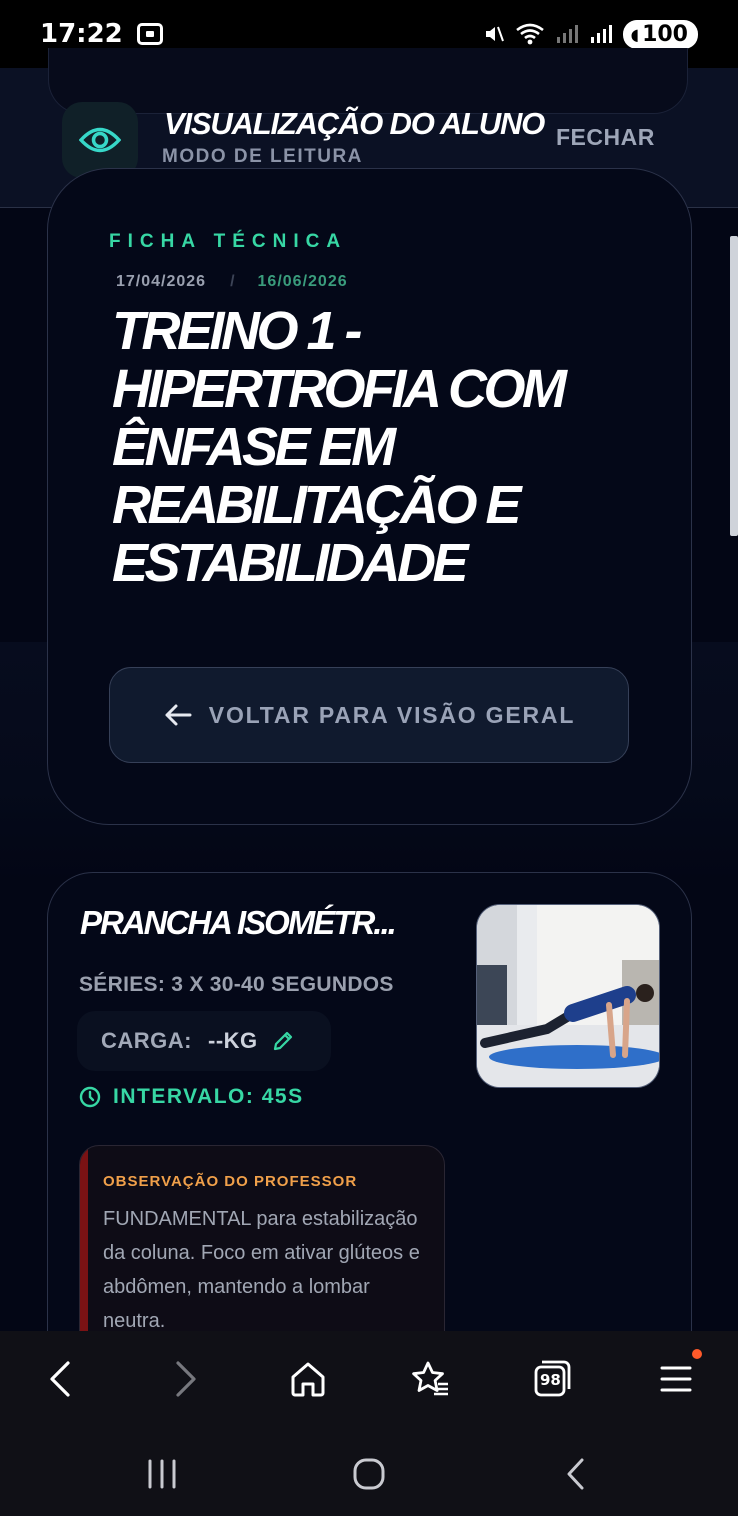 This screenshot has width=738, height=1516. I want to click on end-date: 16/06/2026, so click(302, 281).